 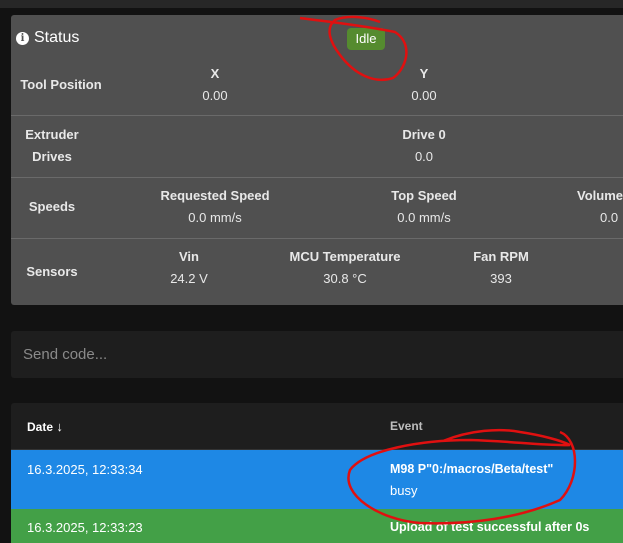 I want to click on speed-value: 0.0, so click(x=609, y=217).